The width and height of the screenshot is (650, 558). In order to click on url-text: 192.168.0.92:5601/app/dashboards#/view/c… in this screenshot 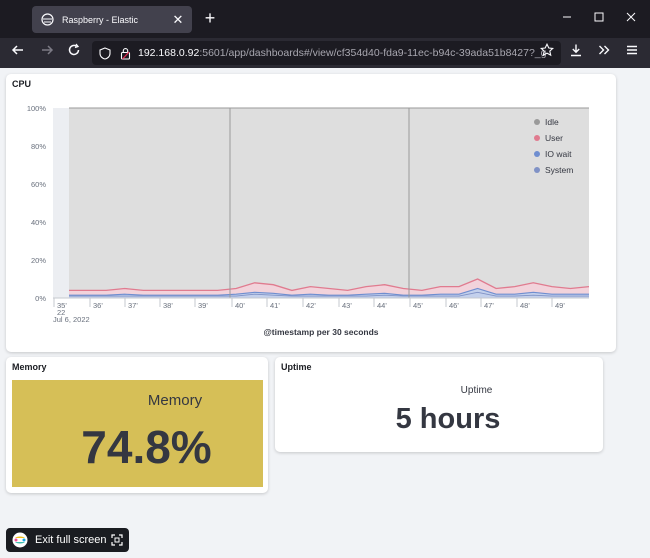, I will do `click(342, 53)`.